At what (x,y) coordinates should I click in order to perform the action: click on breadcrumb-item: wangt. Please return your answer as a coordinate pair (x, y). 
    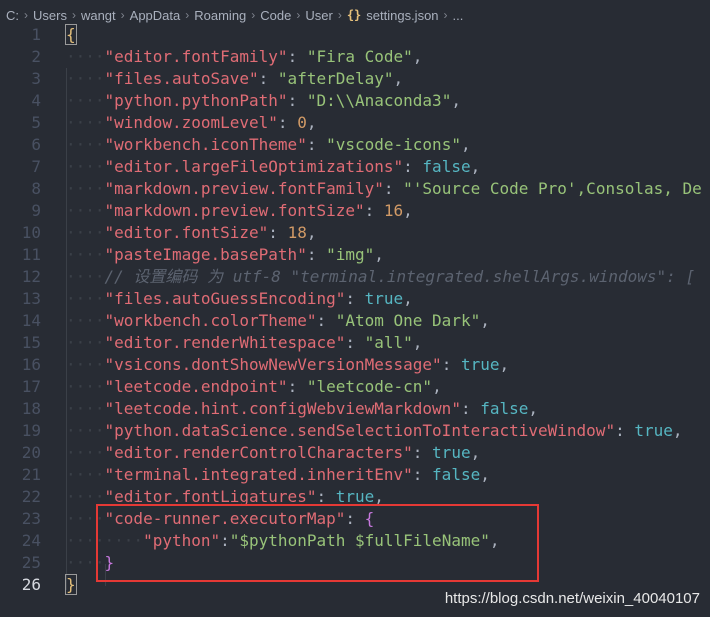
    Looking at the image, I should click on (98, 15).